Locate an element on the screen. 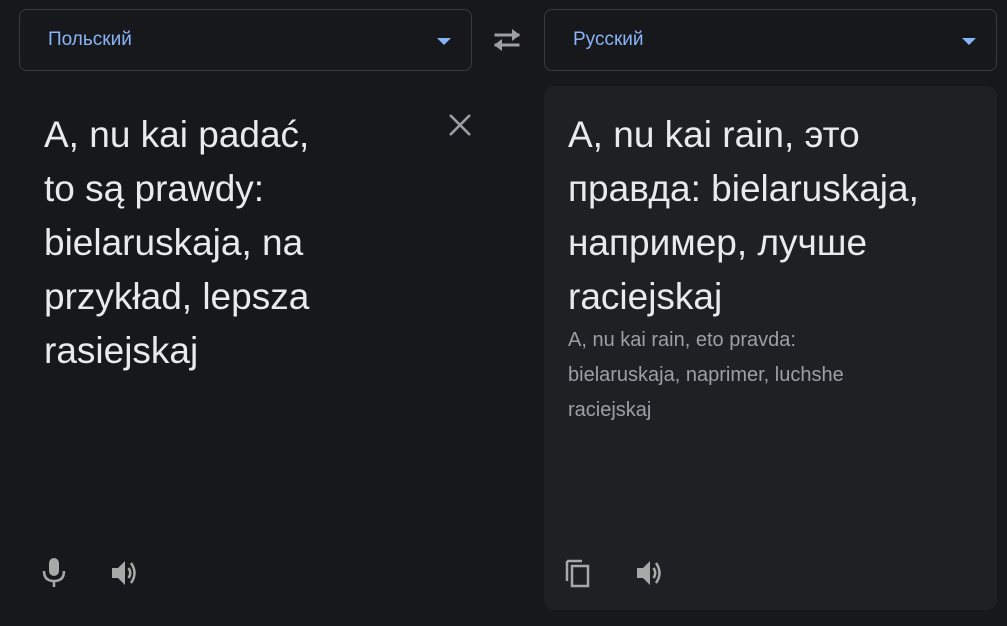 This screenshot has height=626, width=1007. microphone-button is located at coordinates (54, 573).